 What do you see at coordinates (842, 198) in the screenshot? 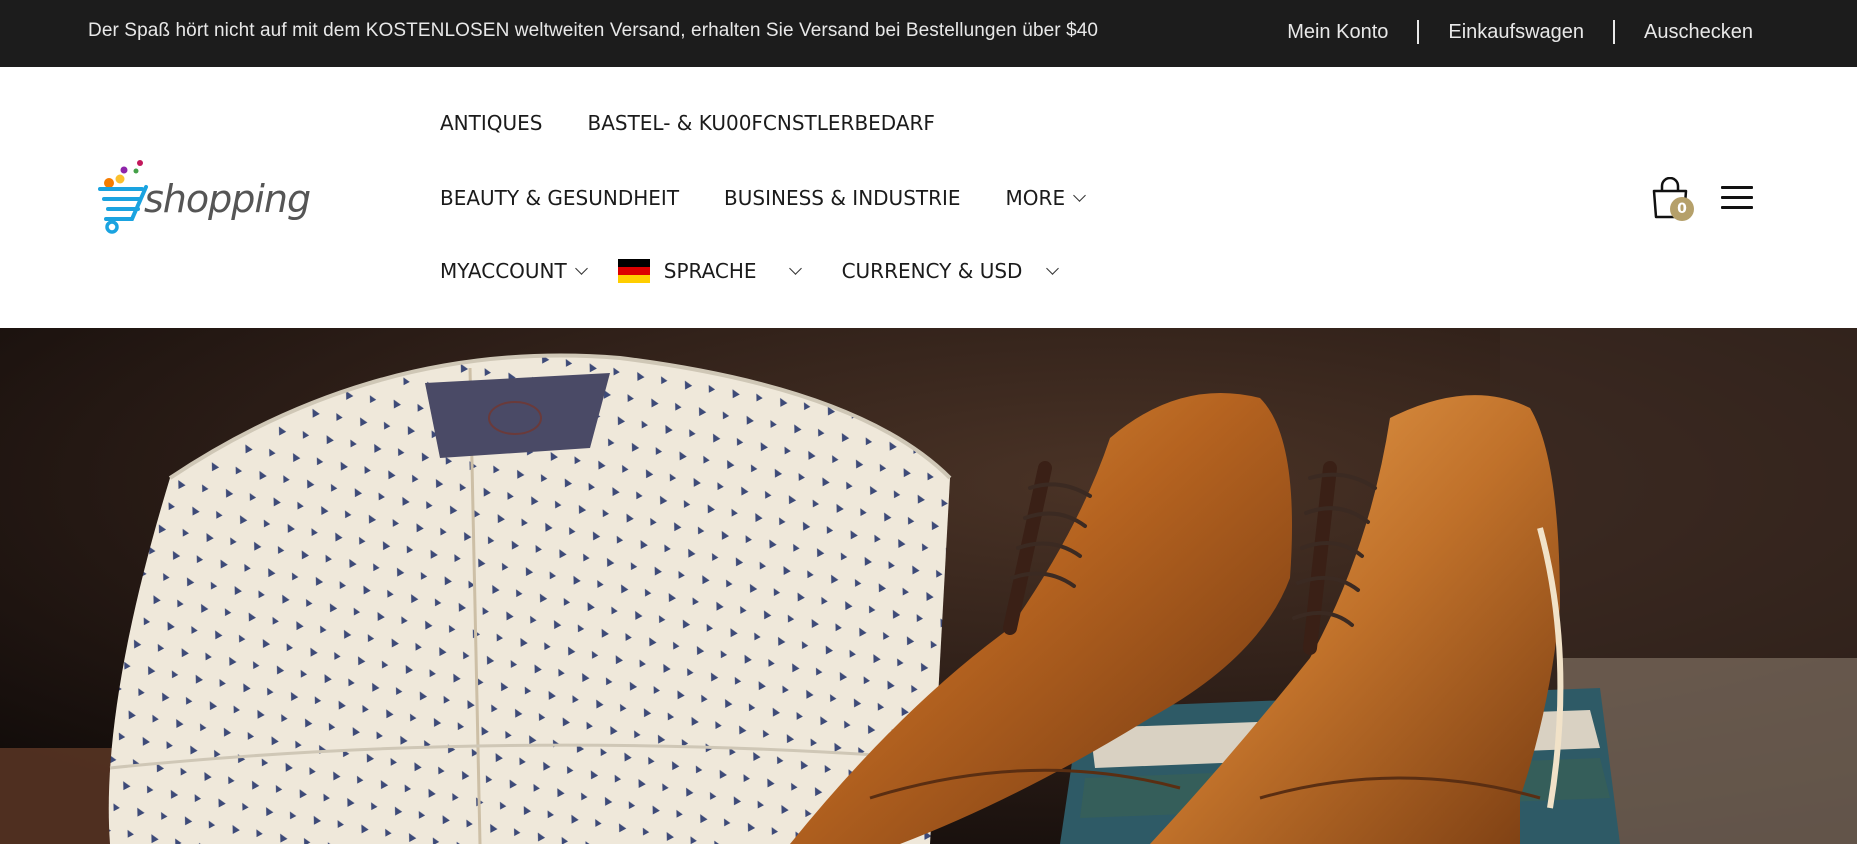
I see `nav-business-industrie: BUSINESS & INDUSTRIE` at bounding box center [842, 198].